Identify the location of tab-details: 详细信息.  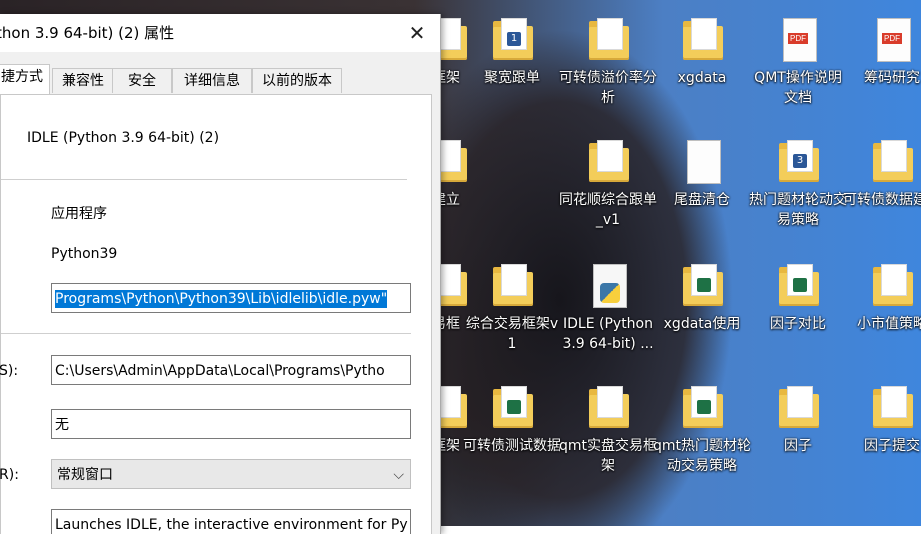
(212, 80).